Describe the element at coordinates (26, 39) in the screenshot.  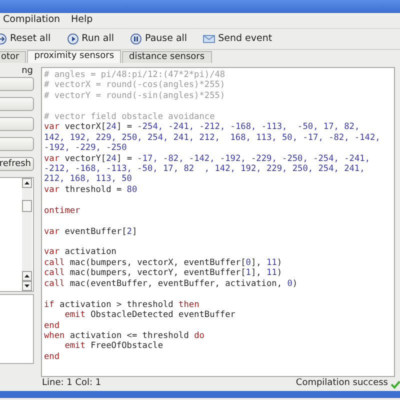
I see `toolbar-button: Reset all` at that location.